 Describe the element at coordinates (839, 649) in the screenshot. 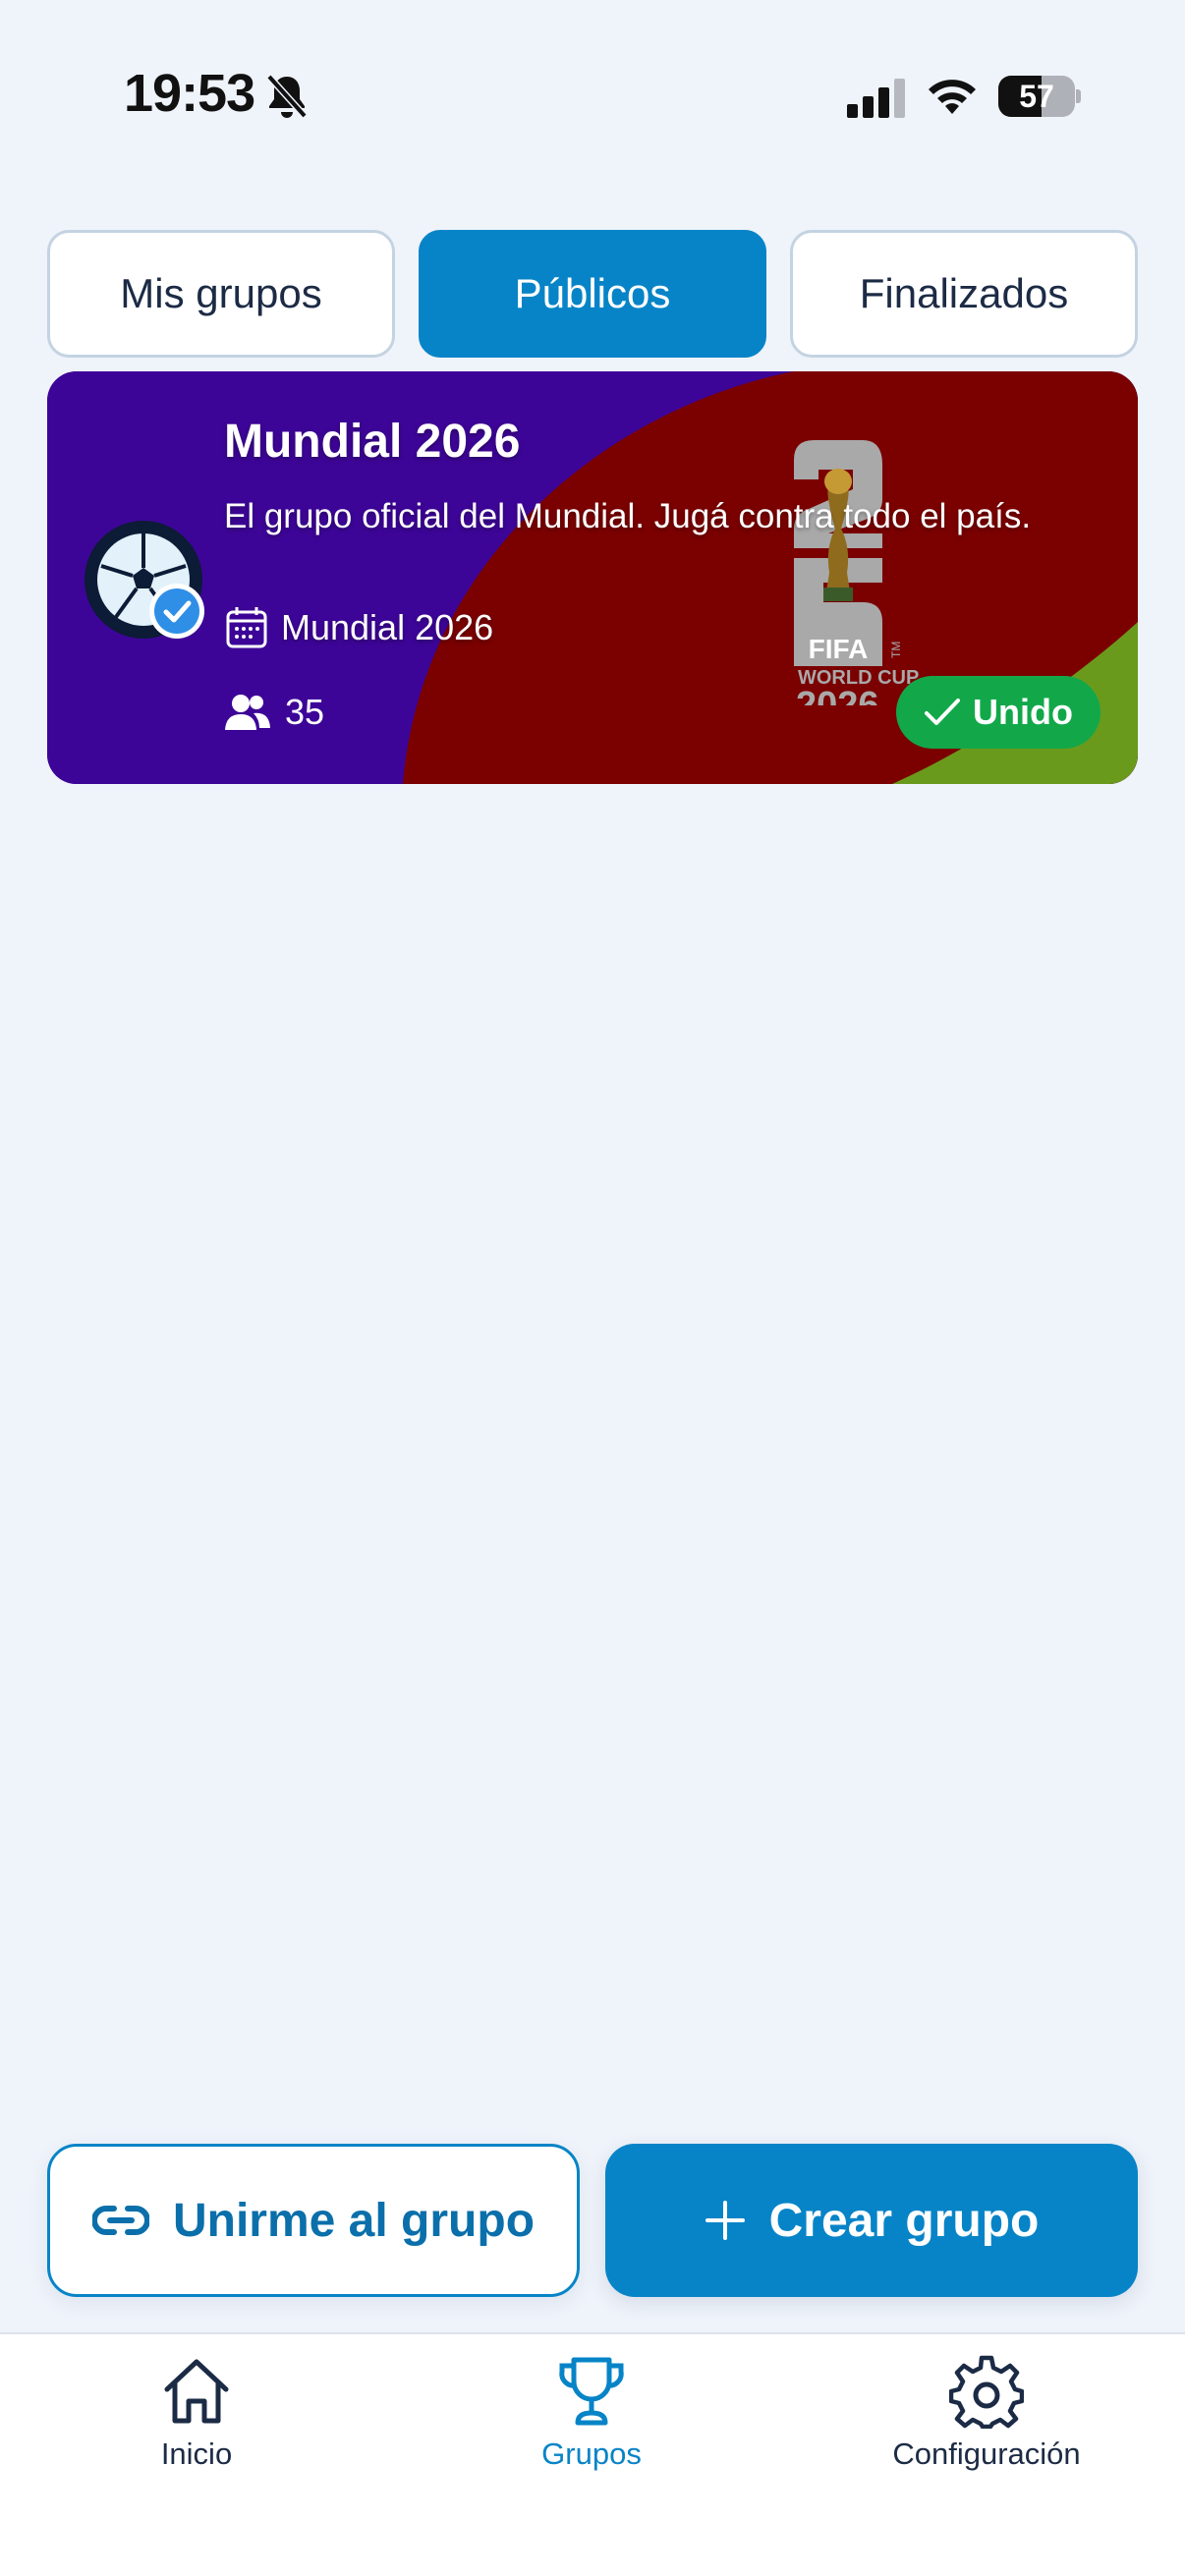

I see `logo-fifa-text: FIFA` at that location.